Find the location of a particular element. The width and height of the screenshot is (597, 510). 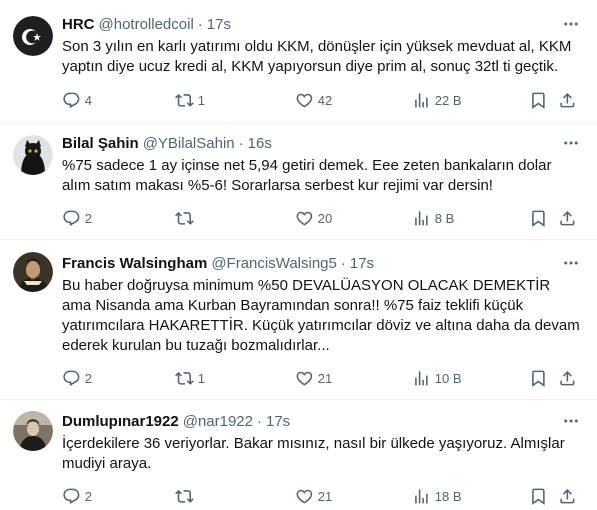

tweet-header: Dumlupınar1922 @nar1922 · 17s is located at coordinates (176, 421).